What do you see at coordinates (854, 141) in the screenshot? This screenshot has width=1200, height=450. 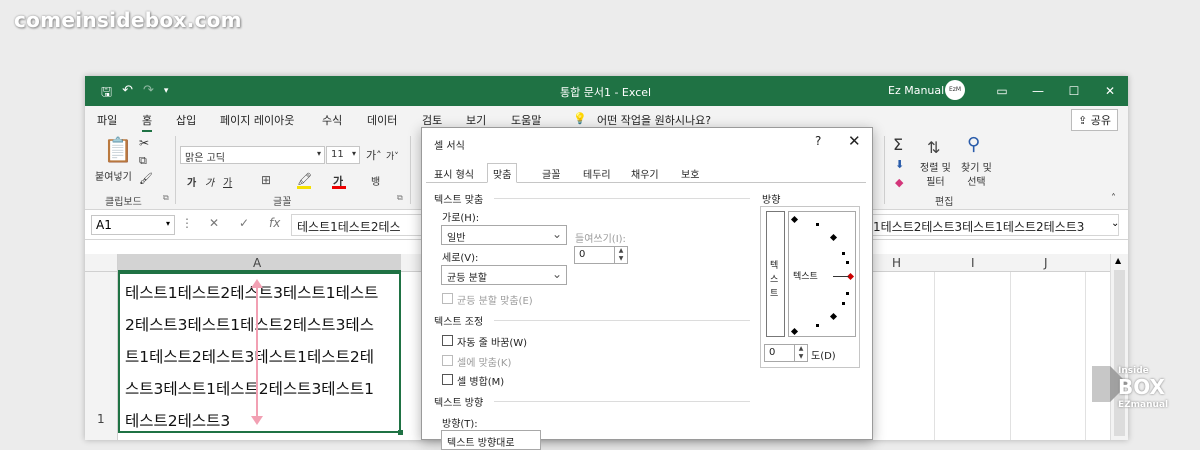 I see `dialog-close-button: ✕` at bounding box center [854, 141].